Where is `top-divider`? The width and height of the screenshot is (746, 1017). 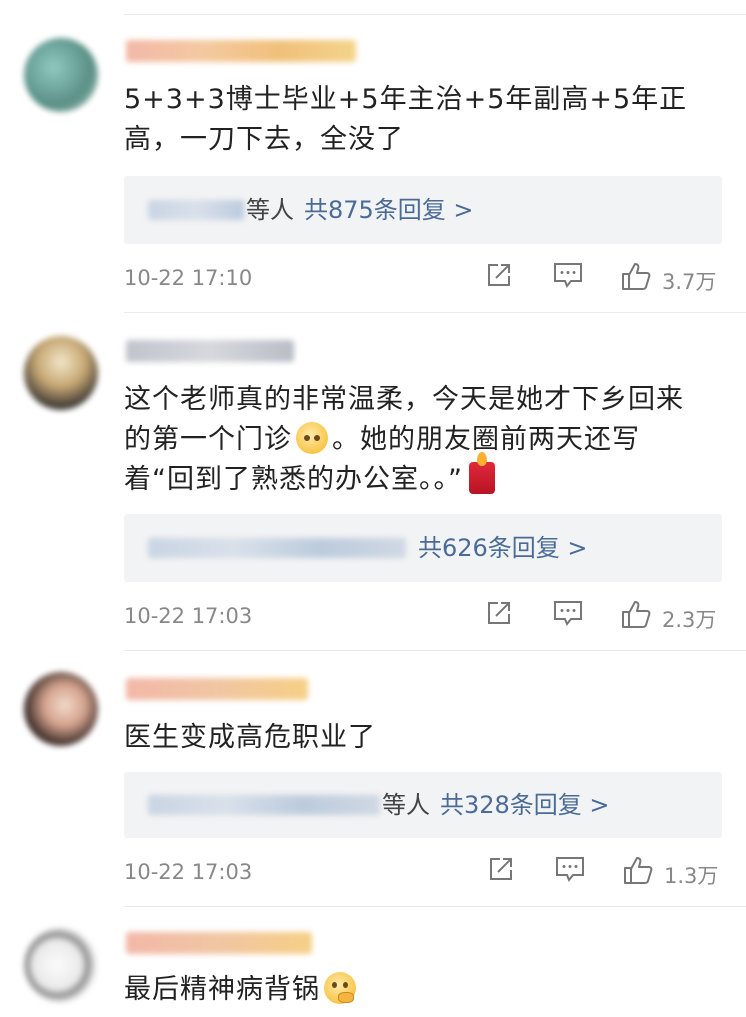
top-divider is located at coordinates (435, 14).